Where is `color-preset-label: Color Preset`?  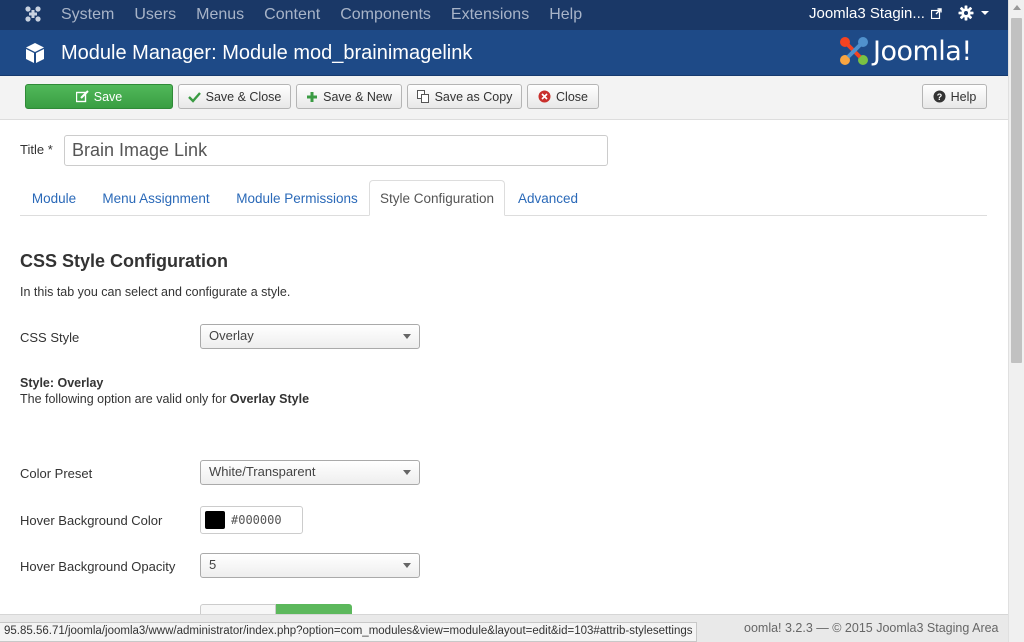 color-preset-label: Color Preset is located at coordinates (56, 473).